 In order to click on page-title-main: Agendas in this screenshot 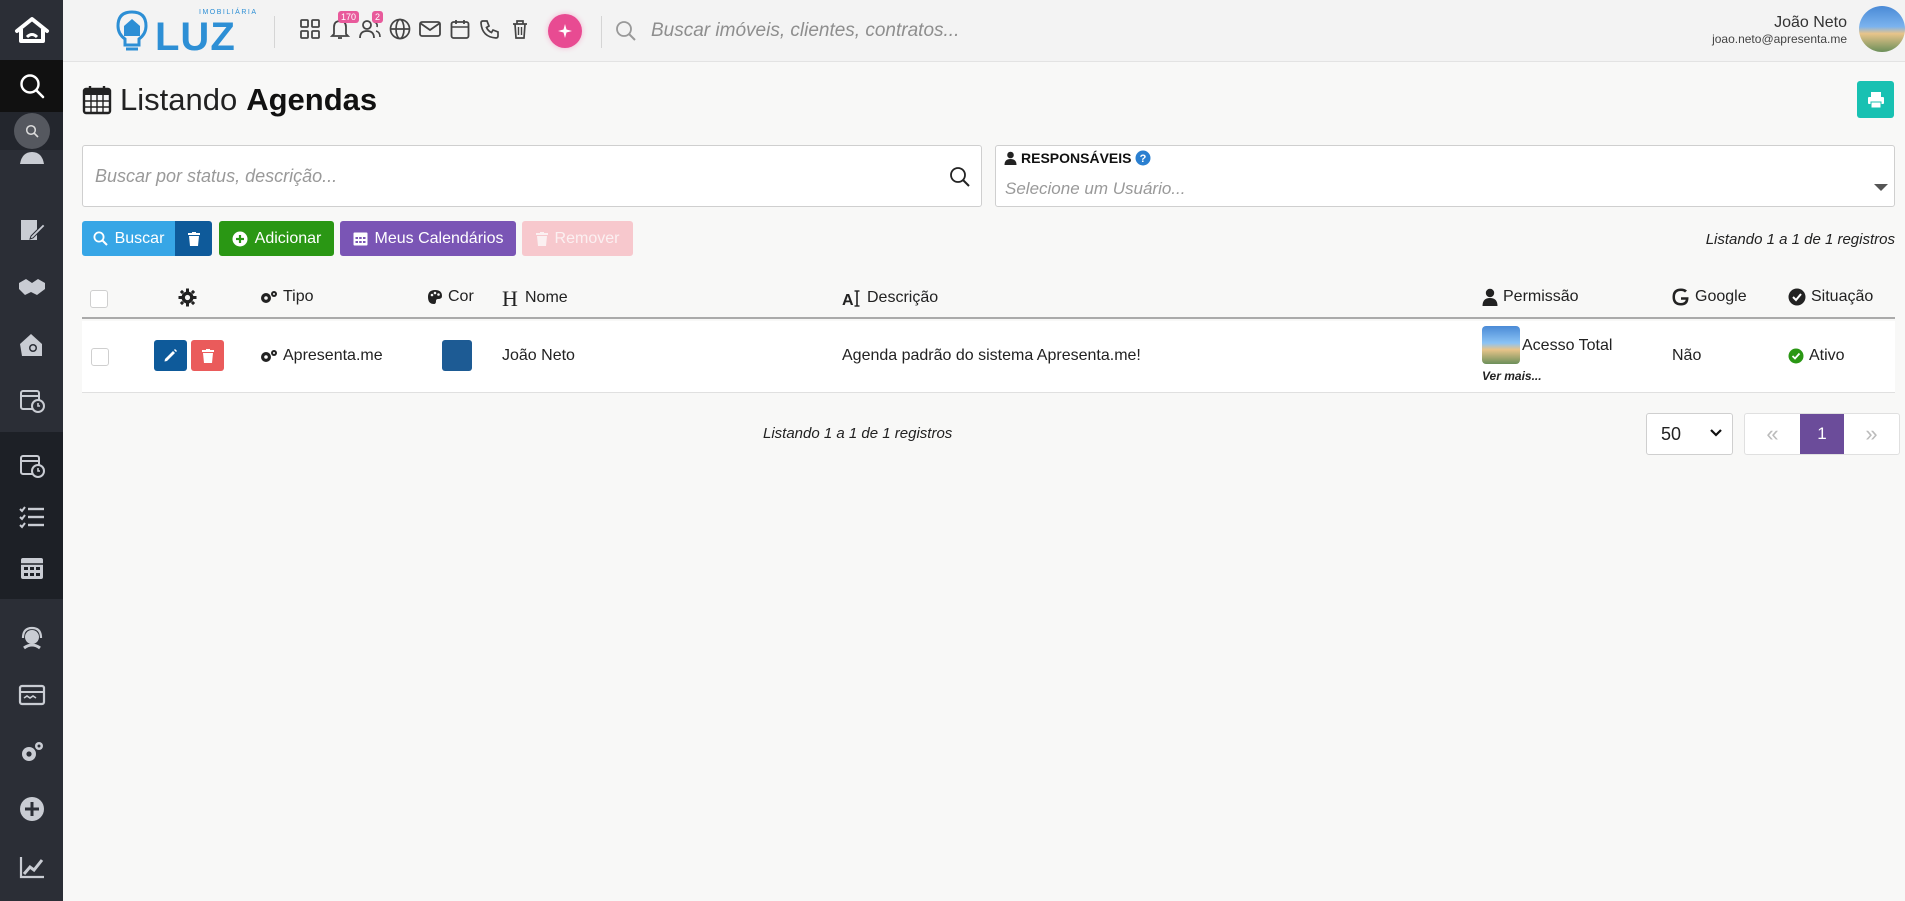, I will do `click(312, 99)`.